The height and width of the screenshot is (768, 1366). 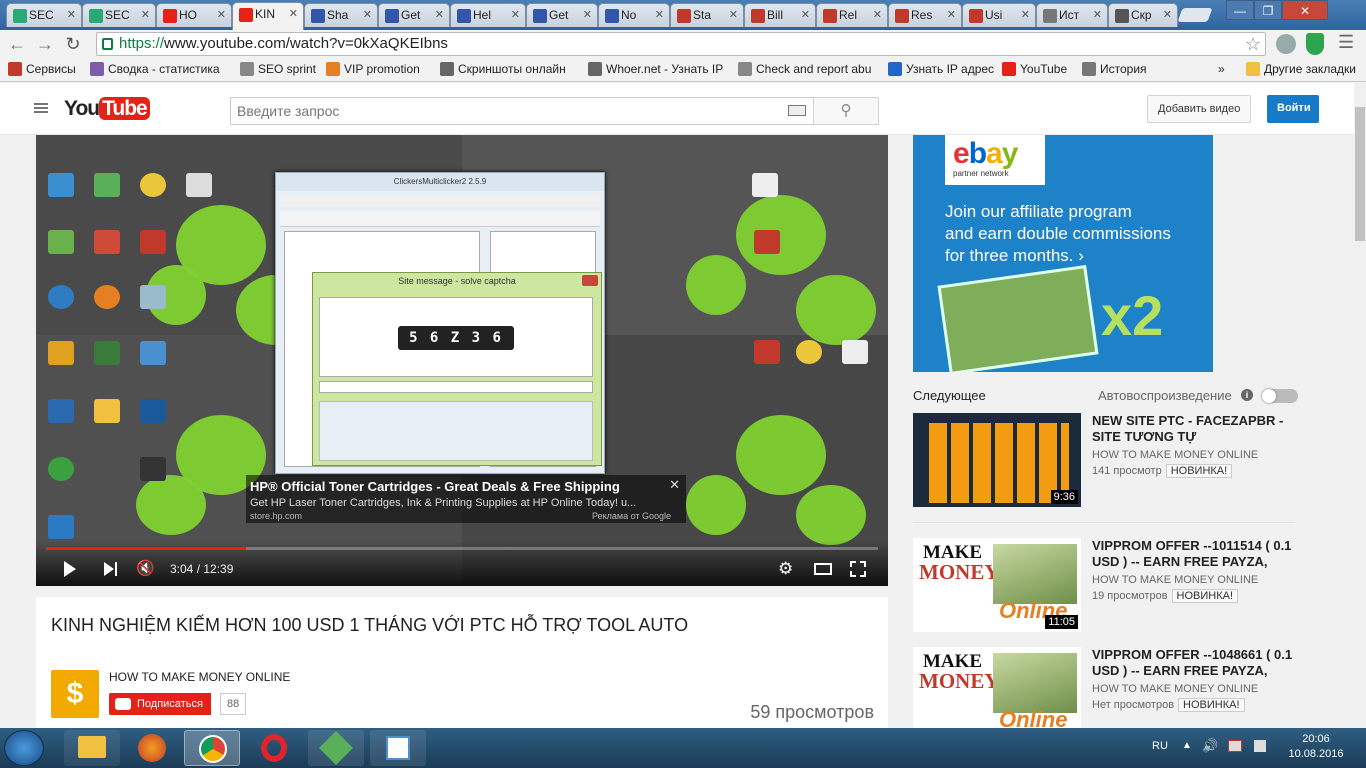 I want to click on rec-thumbnail: 9:36, so click(x=997, y=460).